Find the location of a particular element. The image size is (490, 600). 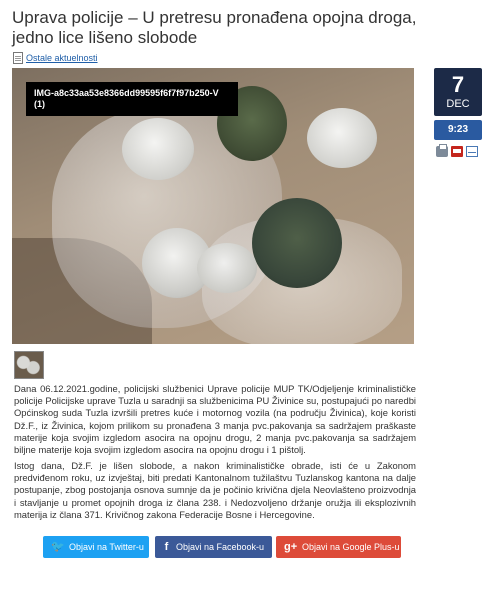

article-tools is located at coordinates (457, 150).